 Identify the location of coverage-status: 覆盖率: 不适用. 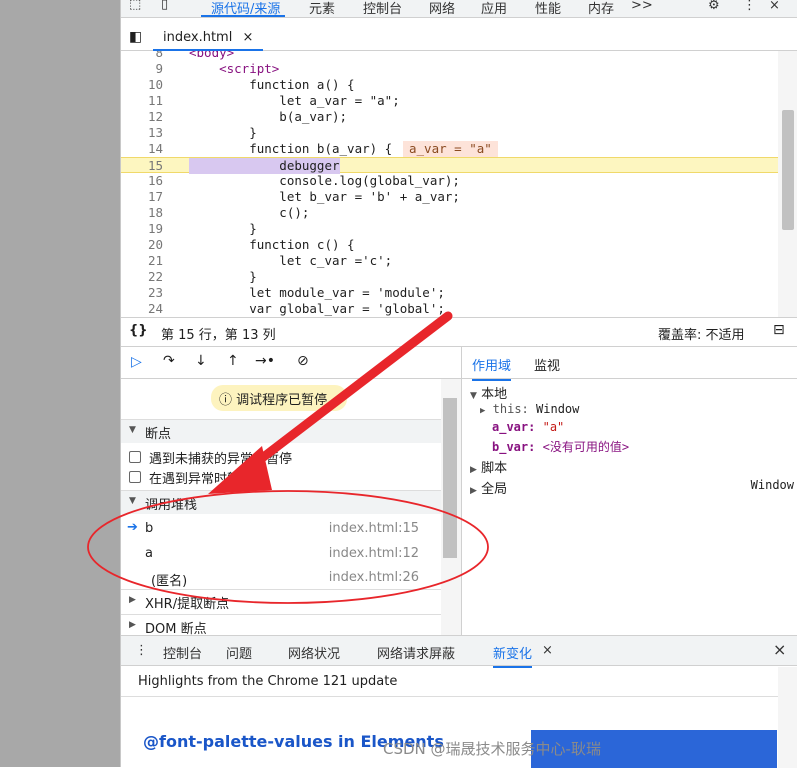
(701, 335).